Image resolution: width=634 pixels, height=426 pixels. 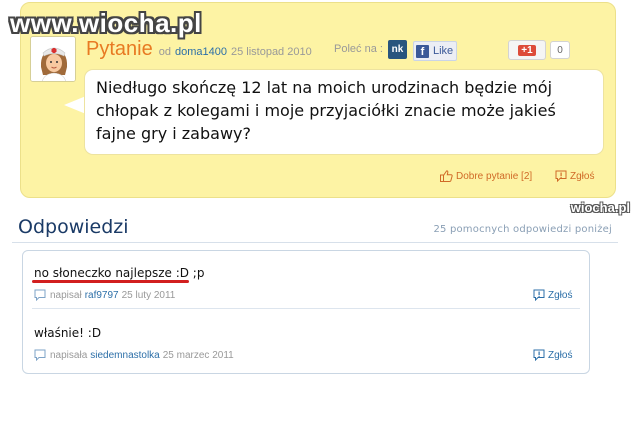 What do you see at coordinates (106, 23) in the screenshot?
I see `site-watermark: www.wiocha.pl` at bounding box center [106, 23].